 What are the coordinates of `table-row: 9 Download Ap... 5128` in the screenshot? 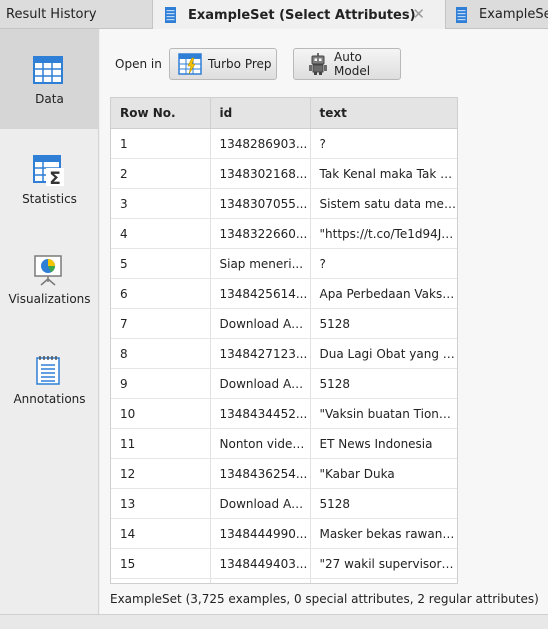 It's located at (284, 383).